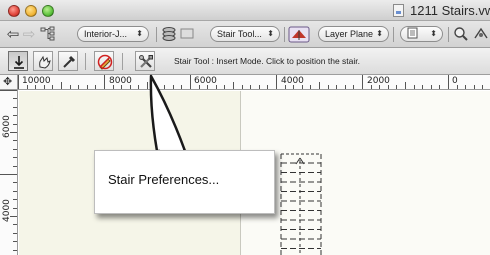 The width and height of the screenshot is (490, 255). I want to click on alignment-mode-button, so click(43, 61).